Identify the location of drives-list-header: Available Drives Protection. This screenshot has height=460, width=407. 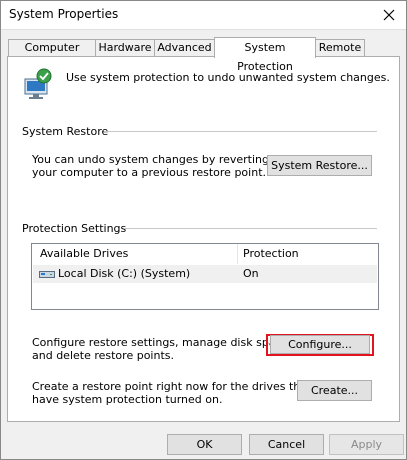
(205, 254).